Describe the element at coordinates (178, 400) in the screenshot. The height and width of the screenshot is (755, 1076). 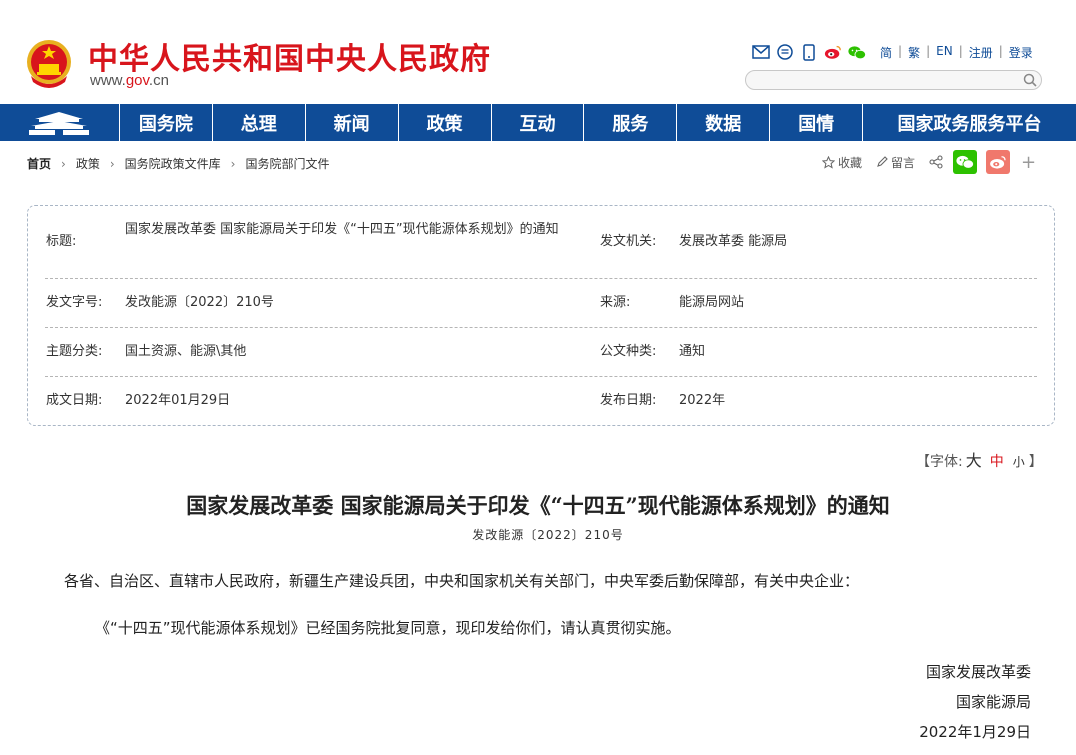
I see `written-date-value: 2022年01月29日` at that location.